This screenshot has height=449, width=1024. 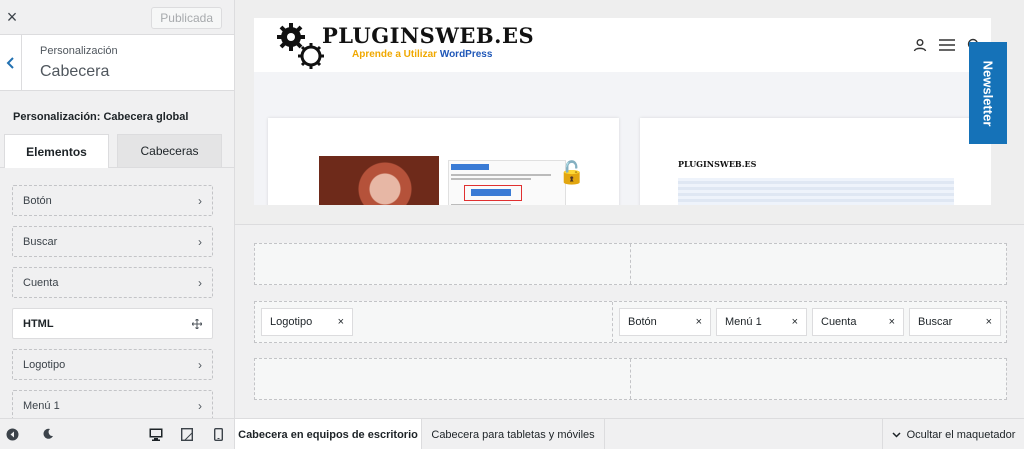 What do you see at coordinates (935, 322) in the screenshot?
I see `chip-label: Buscar` at bounding box center [935, 322].